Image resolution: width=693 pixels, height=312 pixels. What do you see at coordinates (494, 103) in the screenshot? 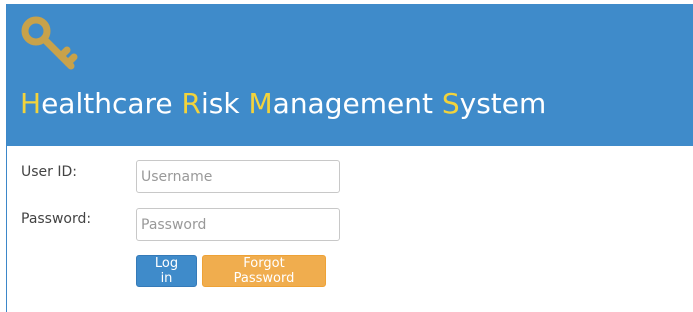
I see `title-word-4: System` at bounding box center [494, 103].